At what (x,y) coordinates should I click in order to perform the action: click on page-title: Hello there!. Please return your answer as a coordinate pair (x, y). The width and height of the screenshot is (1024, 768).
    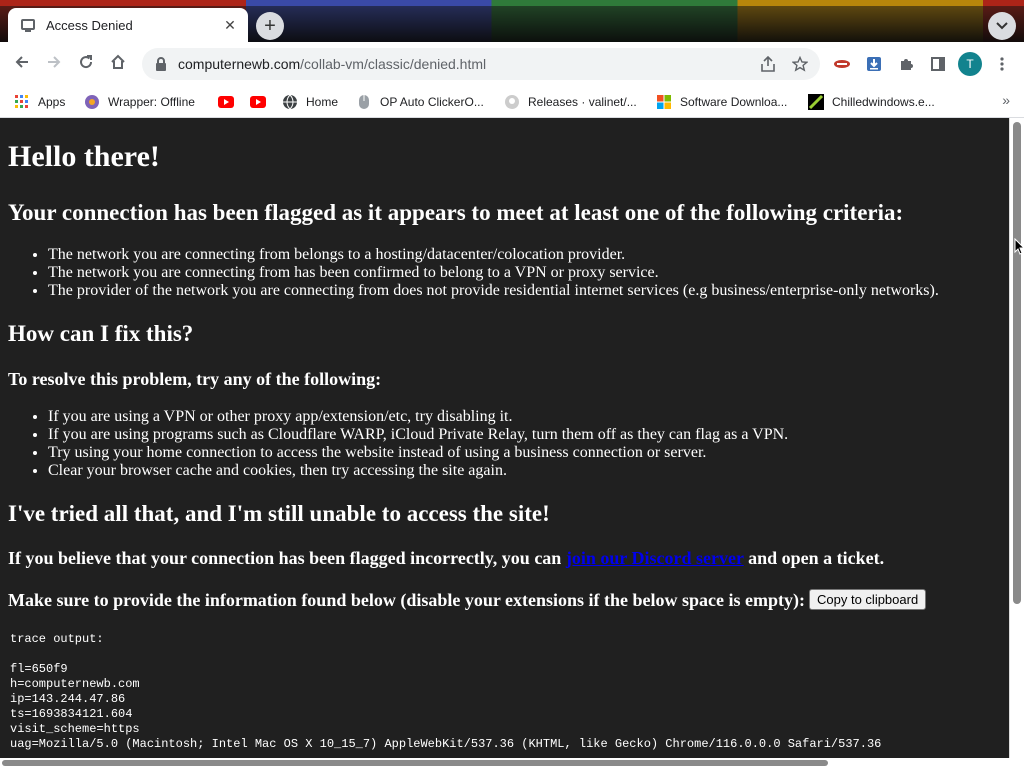
    Looking at the image, I should click on (84, 156).